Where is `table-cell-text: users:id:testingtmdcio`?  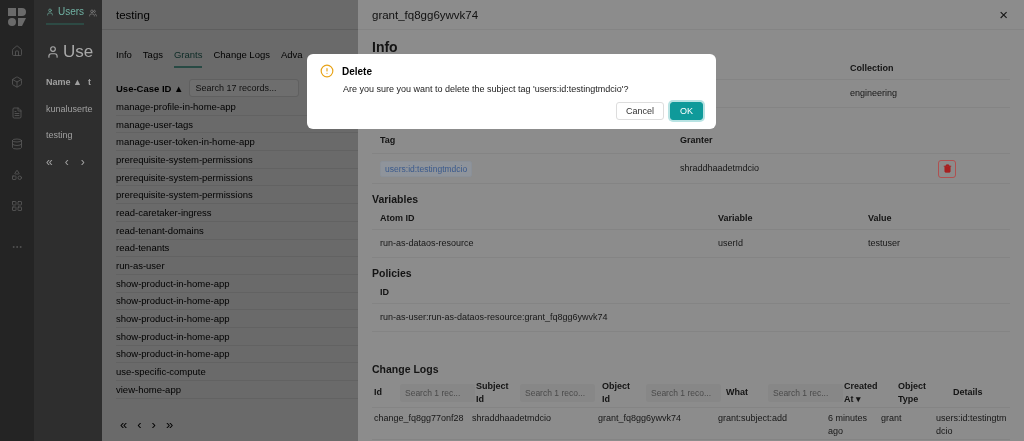
table-cell-text: users:id:testingtmdcio is located at coordinates (972, 425).